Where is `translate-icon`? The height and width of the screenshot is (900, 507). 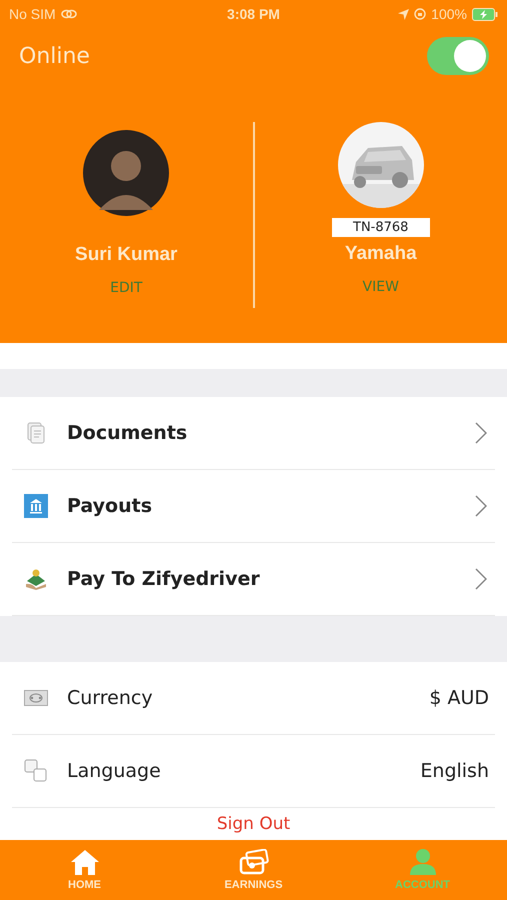 translate-icon is located at coordinates (36, 771).